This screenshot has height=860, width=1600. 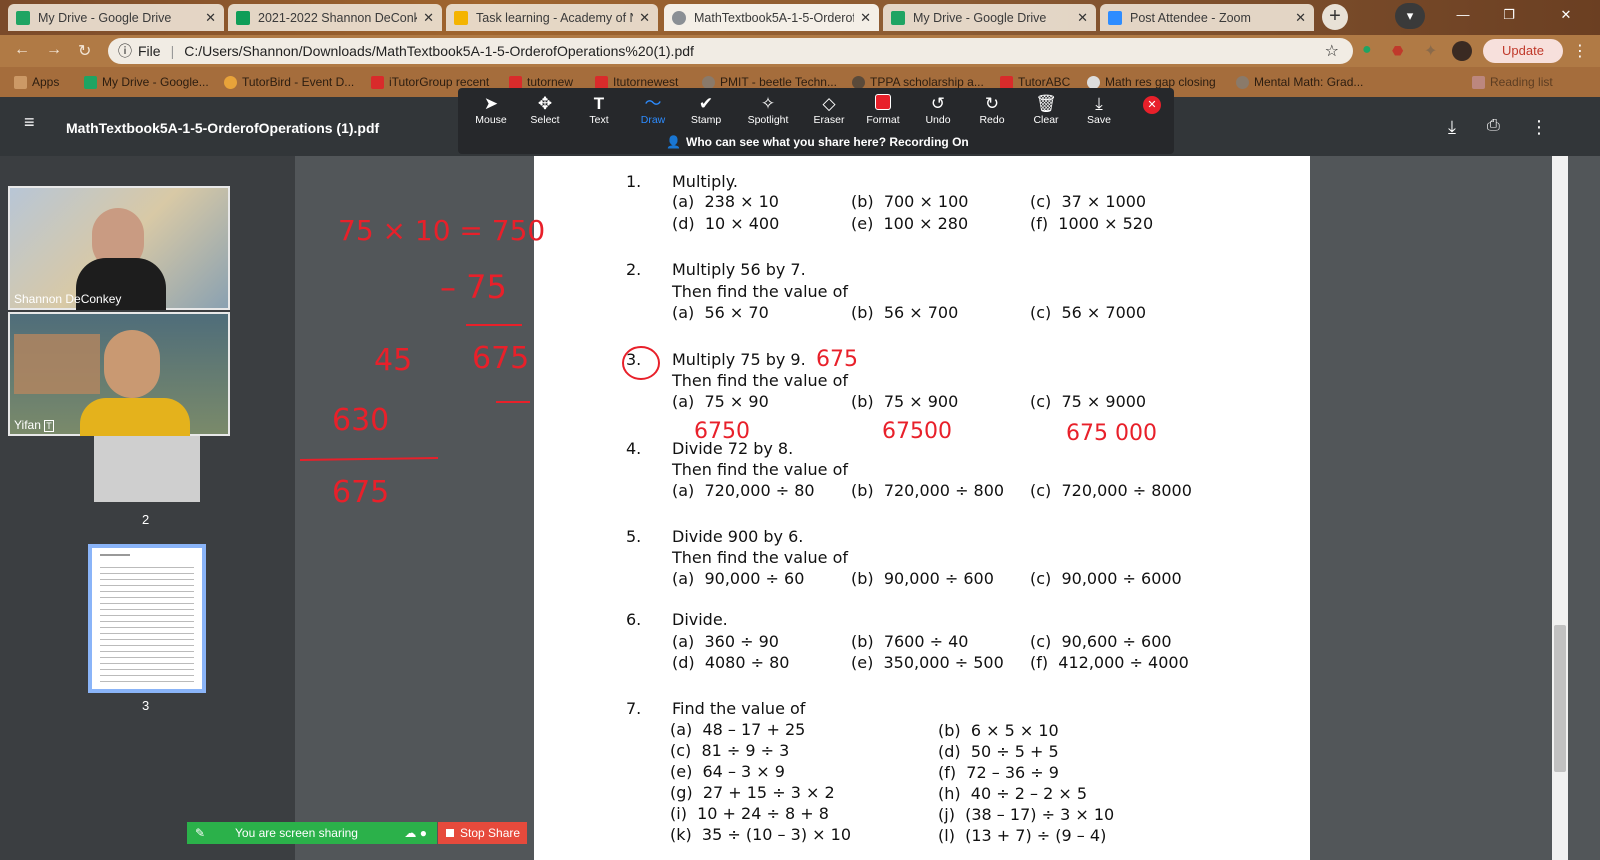 What do you see at coordinates (482, 833) in the screenshot?
I see `stop-share-button: Stop Share` at bounding box center [482, 833].